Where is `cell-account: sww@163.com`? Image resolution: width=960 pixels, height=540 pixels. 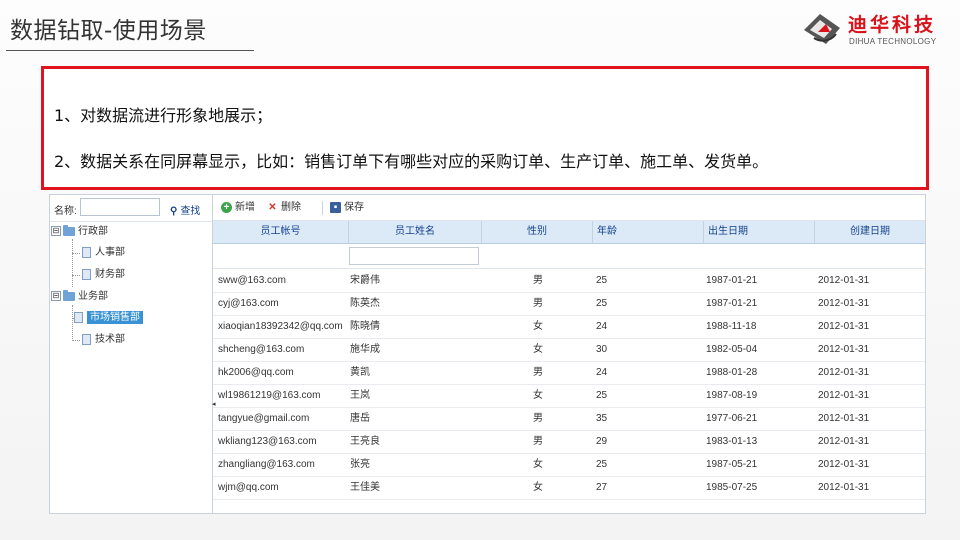 cell-account: sww@163.com is located at coordinates (252, 280).